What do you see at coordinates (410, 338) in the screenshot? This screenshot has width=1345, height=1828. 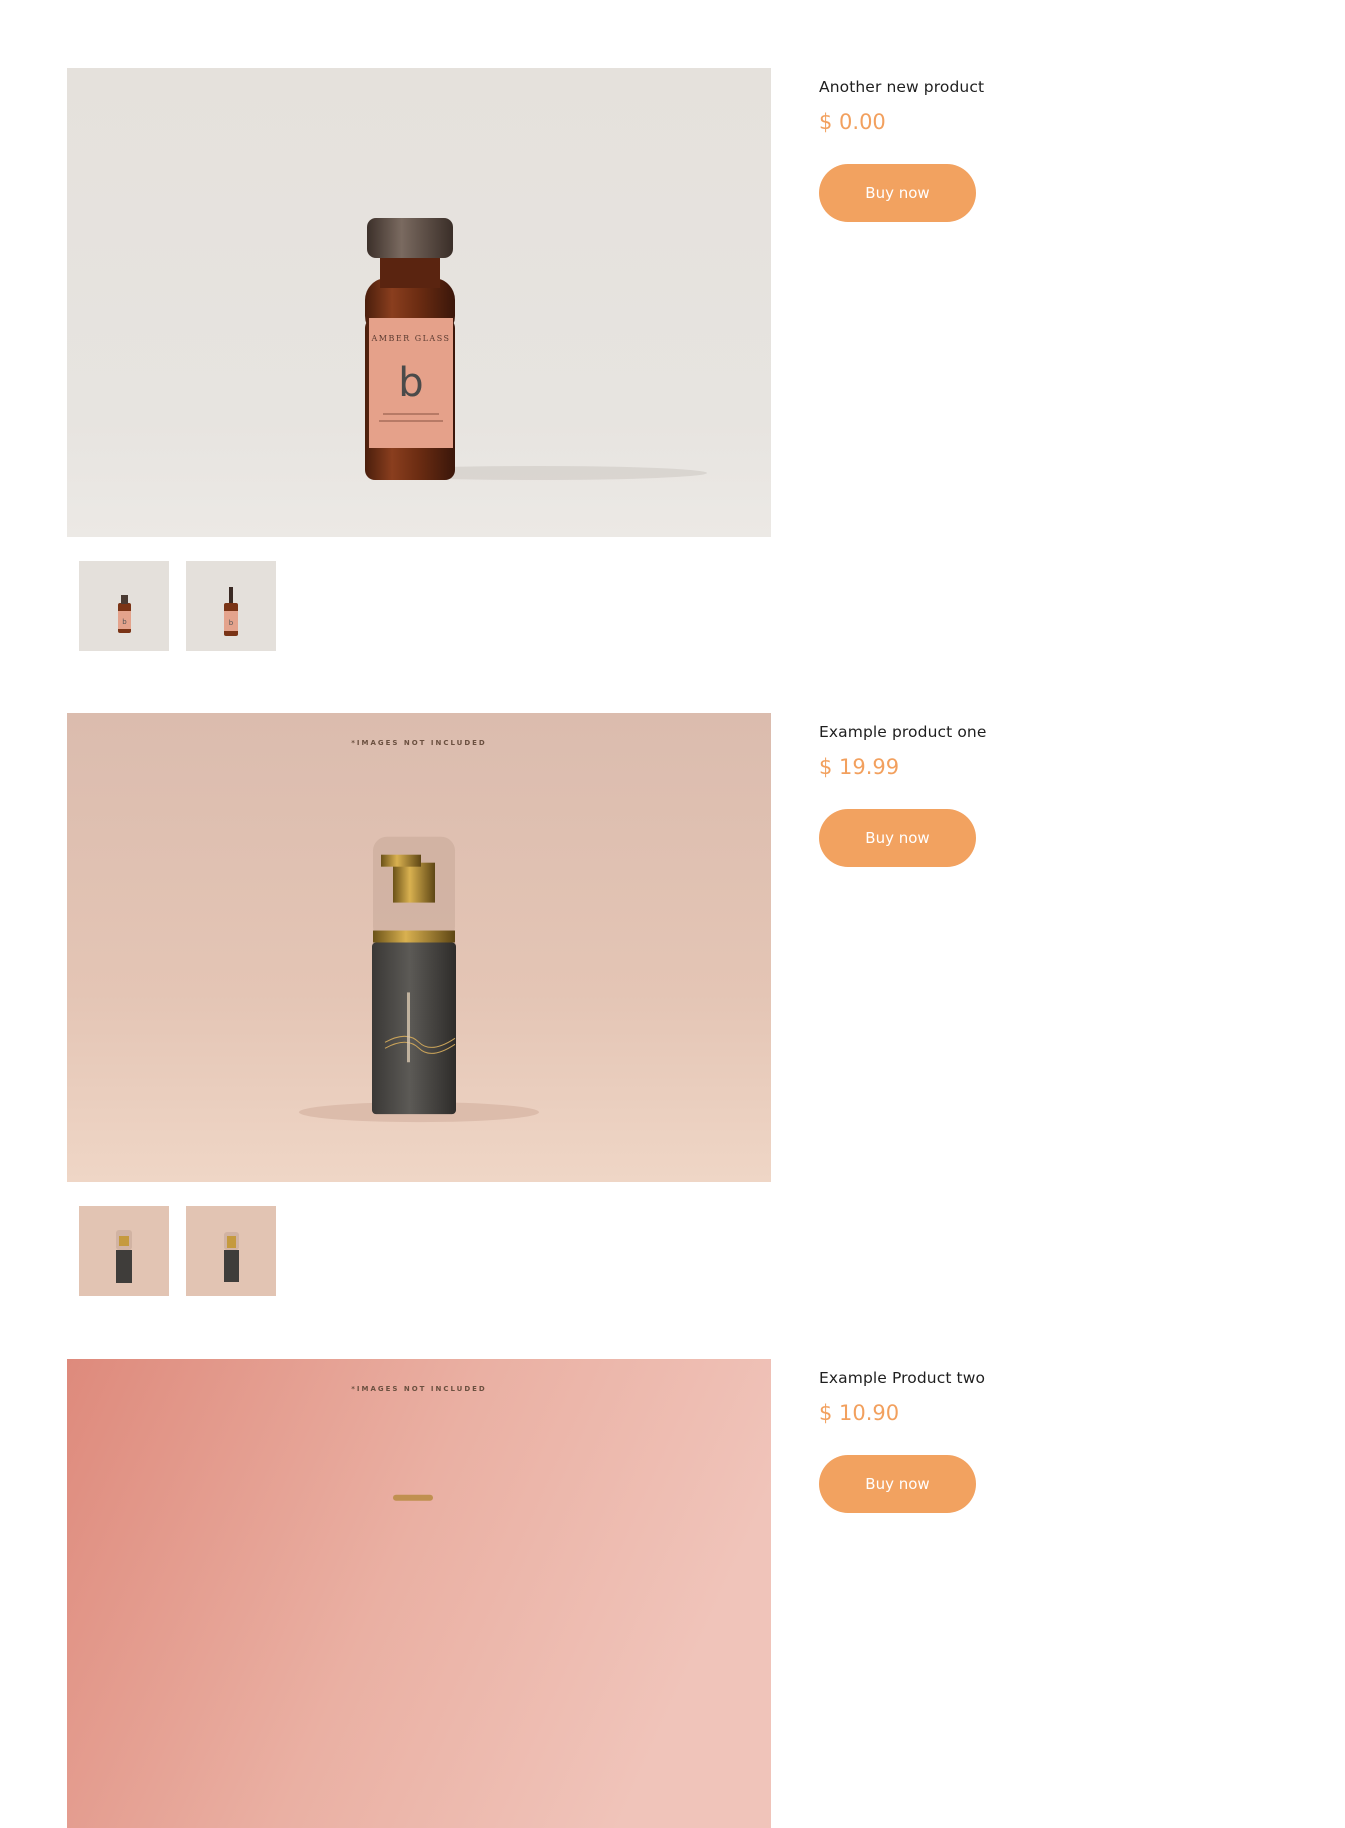 I see `bottle-label-brand: AMBER GLASS` at bounding box center [410, 338].